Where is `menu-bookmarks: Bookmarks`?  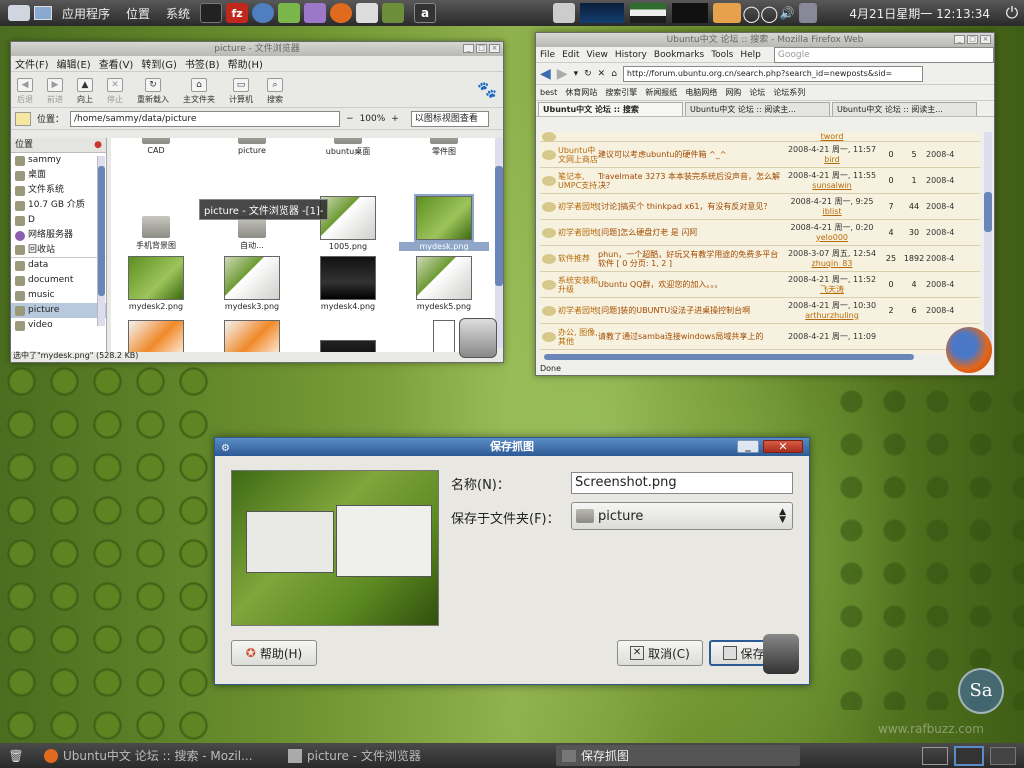 menu-bookmarks: Bookmarks is located at coordinates (679, 55).